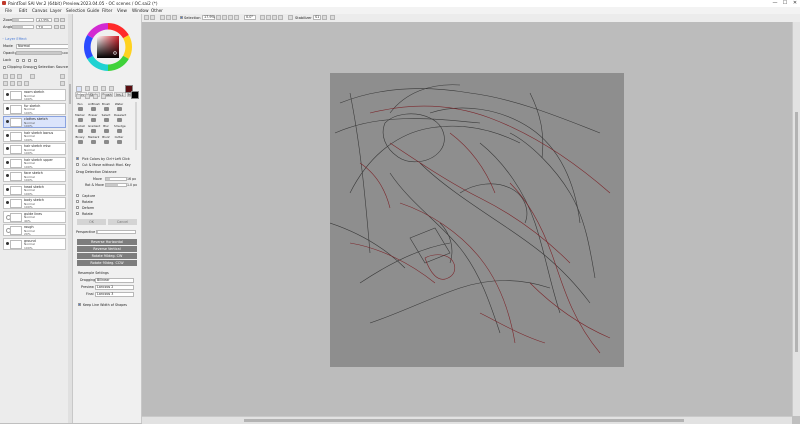  I want to click on vertical-scrollbar, so click(796, 219).